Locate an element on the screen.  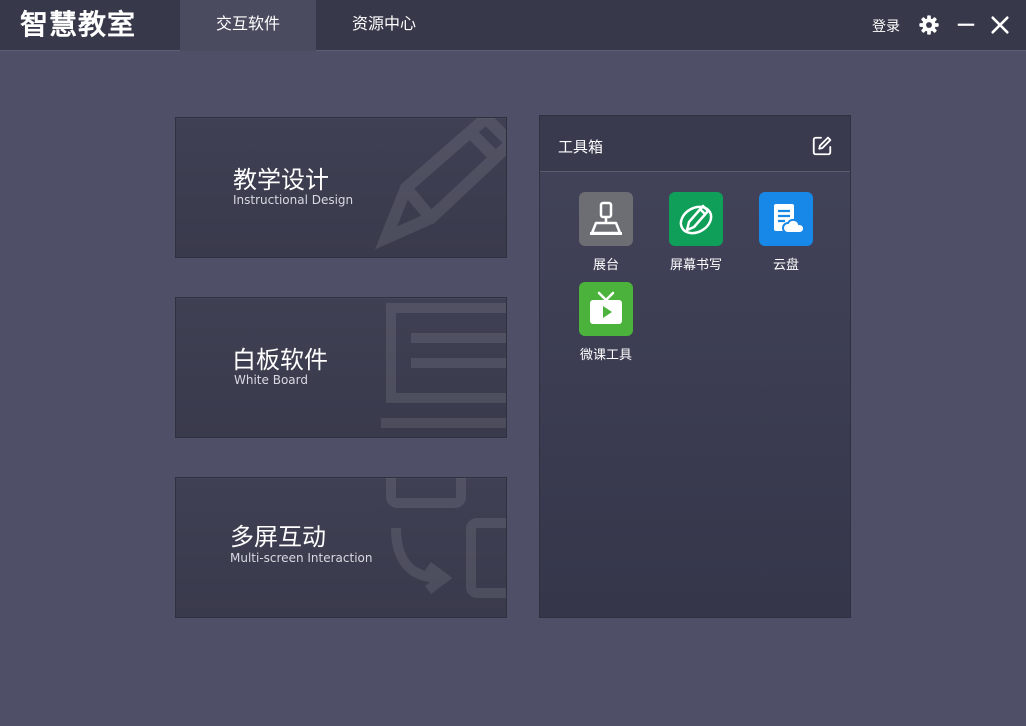
pen-writing-icon is located at coordinates (696, 219).